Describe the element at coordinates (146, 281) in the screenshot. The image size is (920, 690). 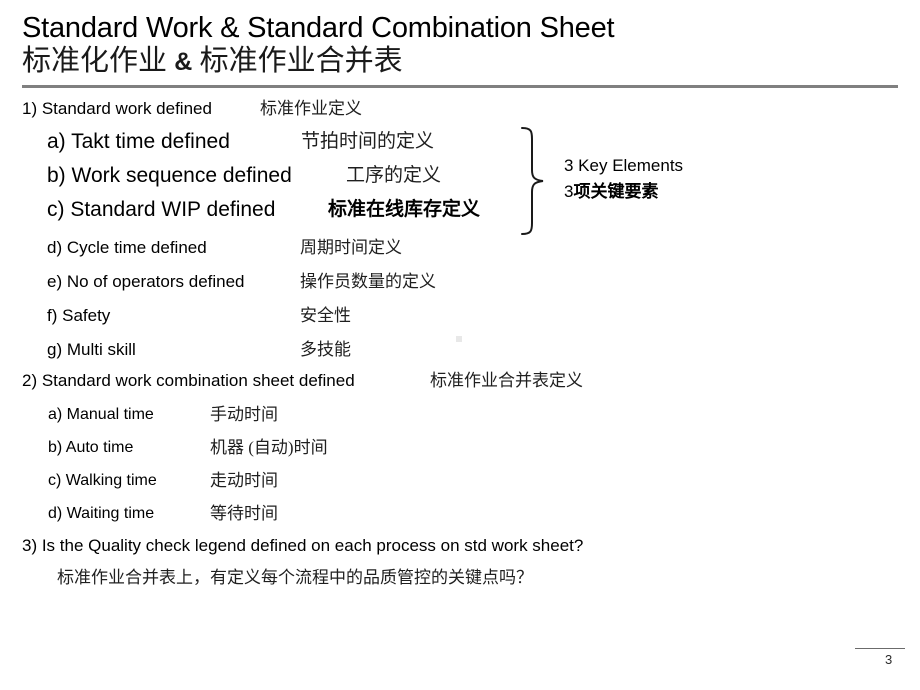
I see `item-1e-en: e) No of operators defined` at that location.